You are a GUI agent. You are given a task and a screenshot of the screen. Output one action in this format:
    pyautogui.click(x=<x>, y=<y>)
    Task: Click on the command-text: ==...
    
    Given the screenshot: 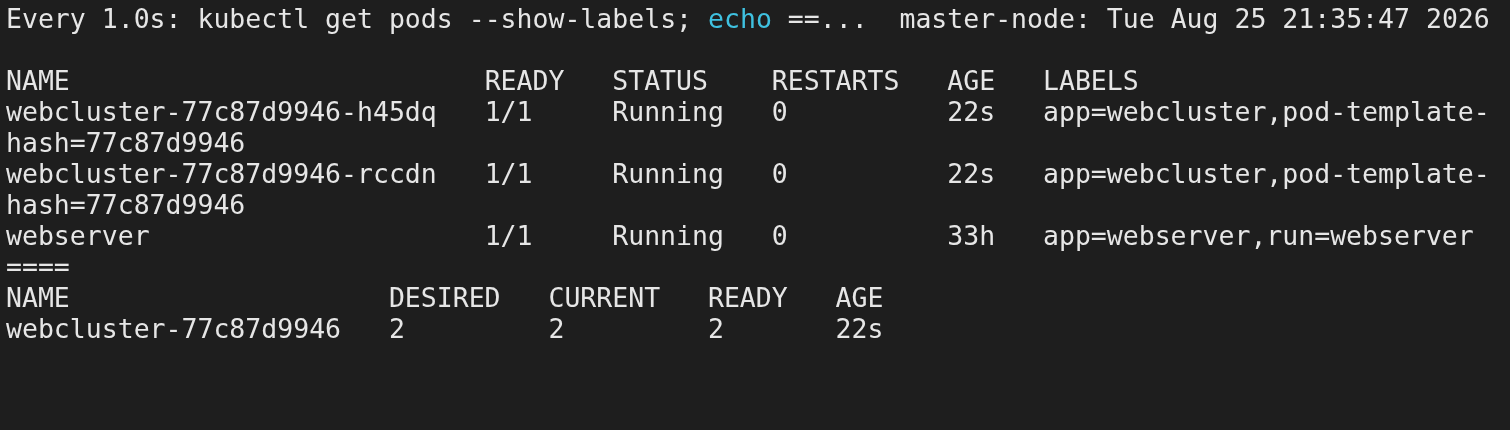 What is the action you would take?
    pyautogui.click(x=827, y=18)
    